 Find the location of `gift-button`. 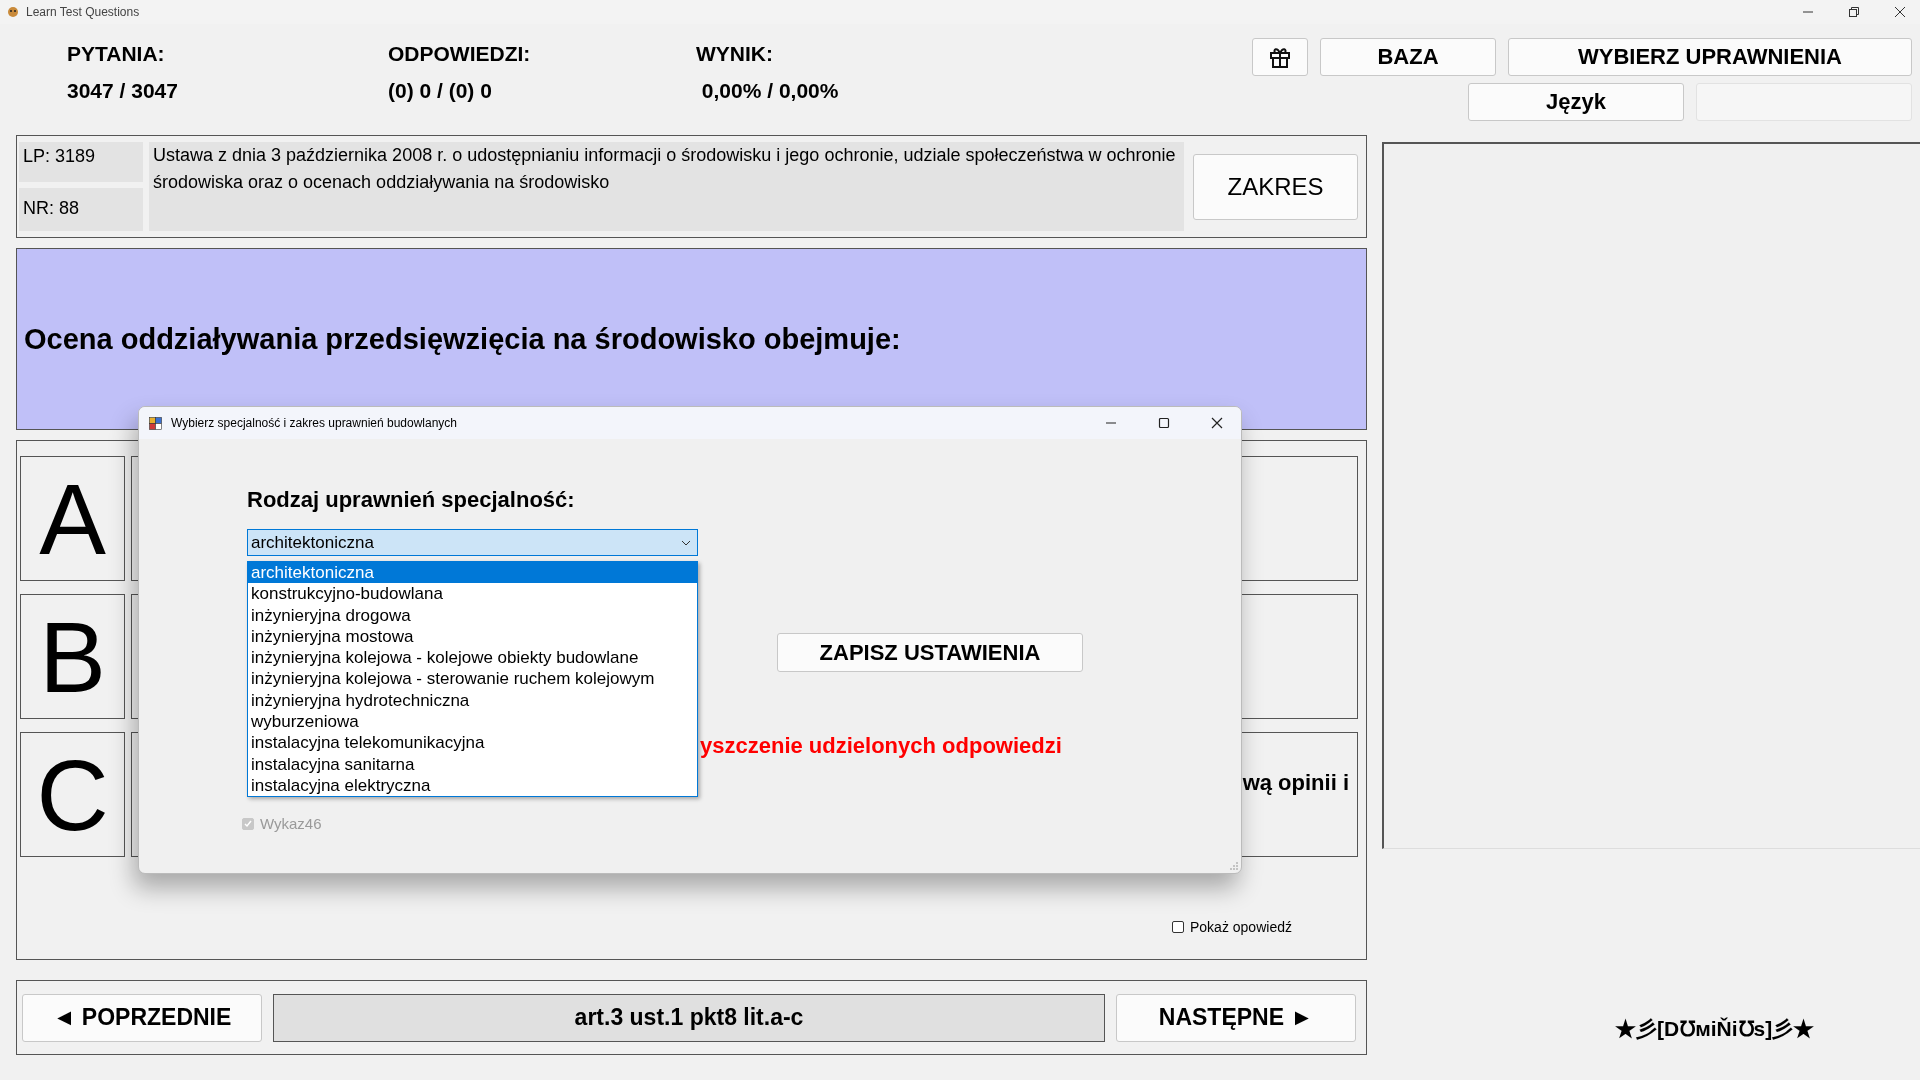

gift-button is located at coordinates (1280, 57).